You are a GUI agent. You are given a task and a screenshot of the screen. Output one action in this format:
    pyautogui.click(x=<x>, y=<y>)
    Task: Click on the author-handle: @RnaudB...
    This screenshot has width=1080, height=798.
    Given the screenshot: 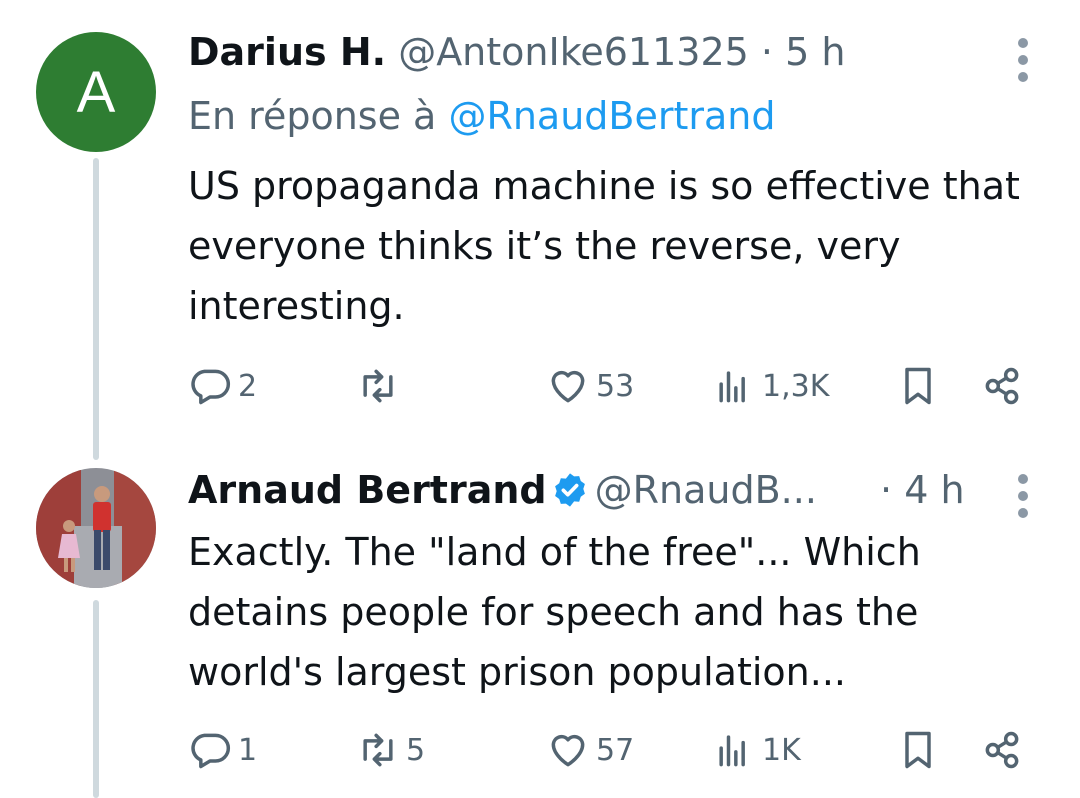 What is the action you would take?
    pyautogui.click(x=706, y=490)
    